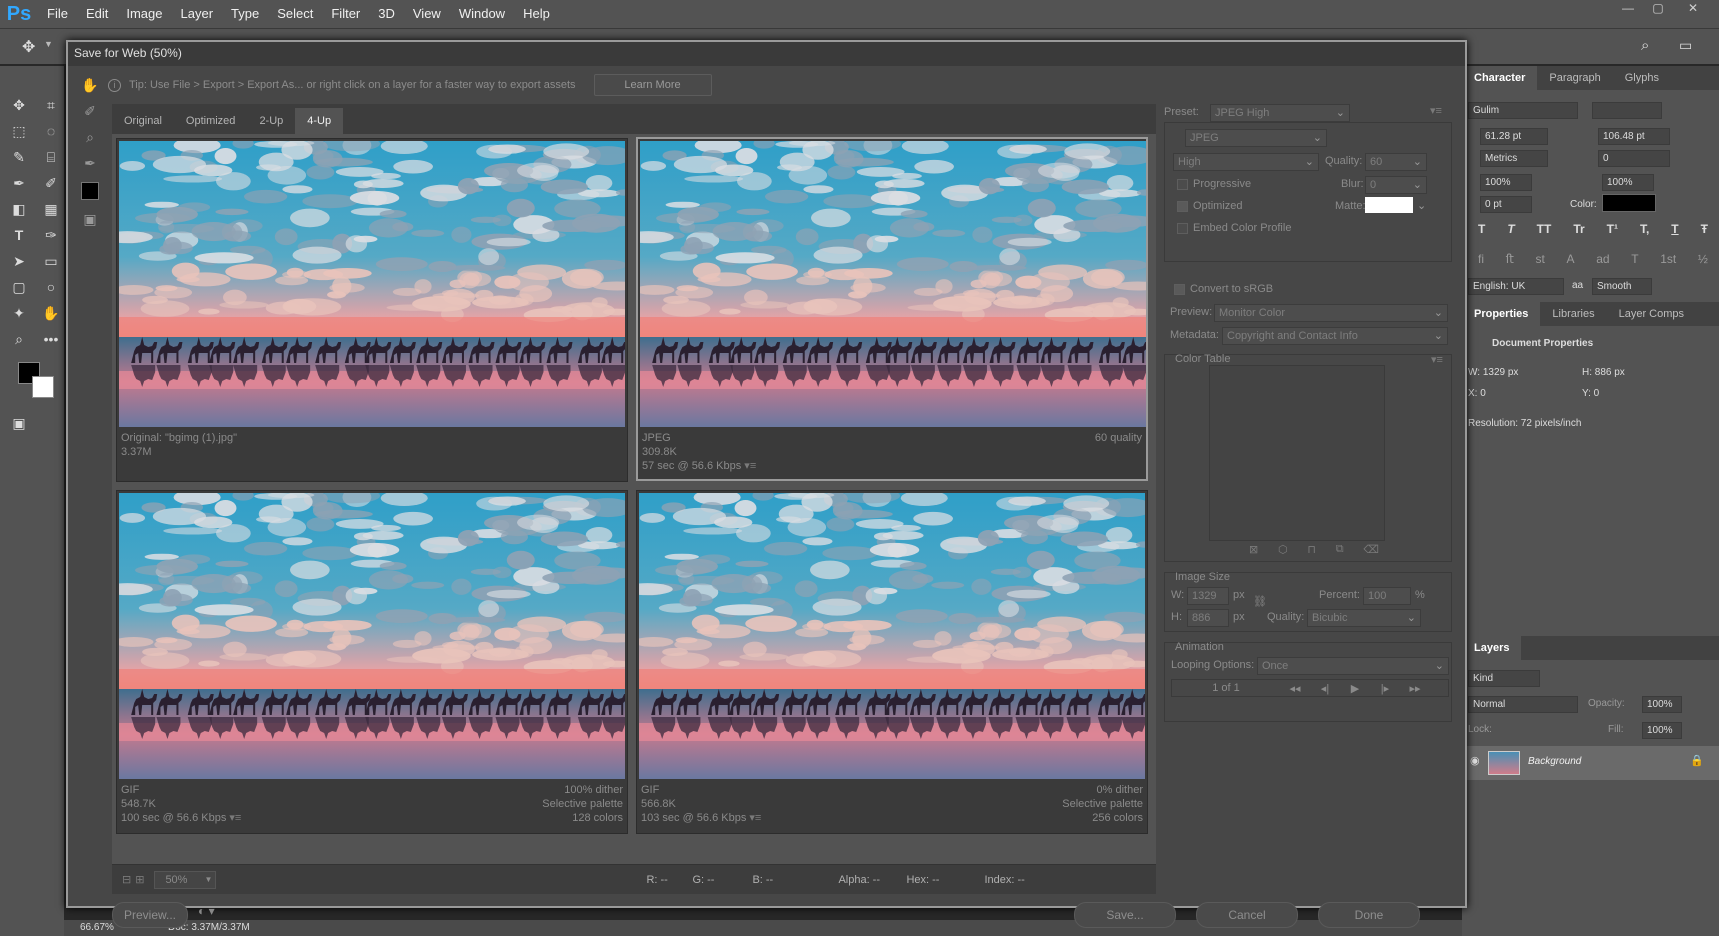  What do you see at coordinates (1280, 113) in the screenshot?
I see `preset-select: JPEG High ⌄` at bounding box center [1280, 113].